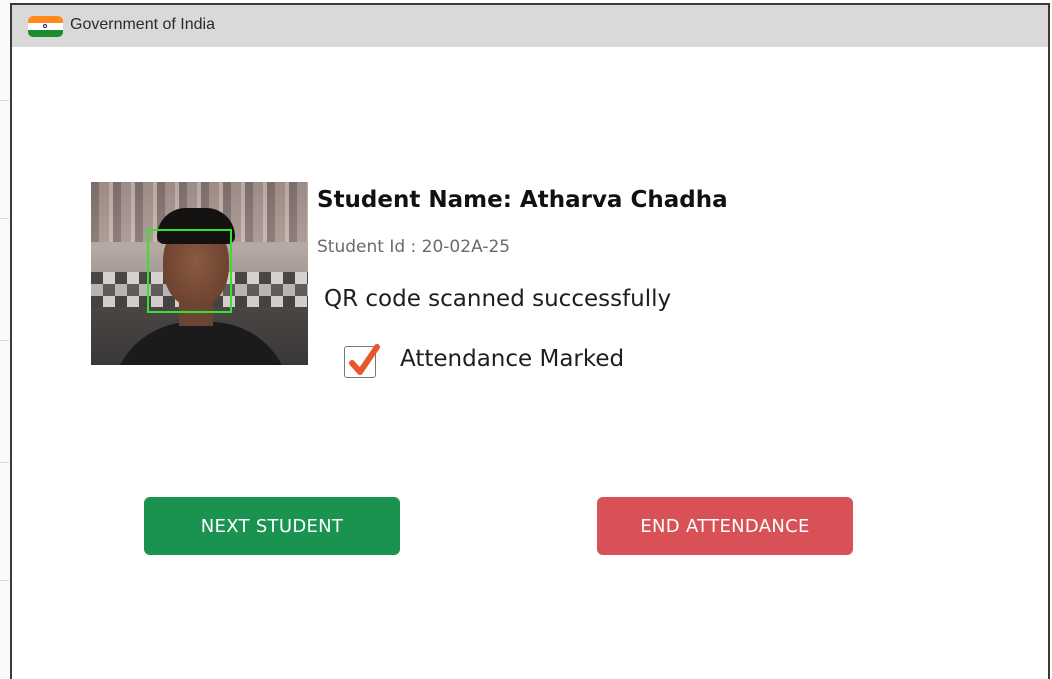 The width and height of the screenshot is (1052, 679). I want to click on end-attendance-button: END ATTENDANCE, so click(725, 526).